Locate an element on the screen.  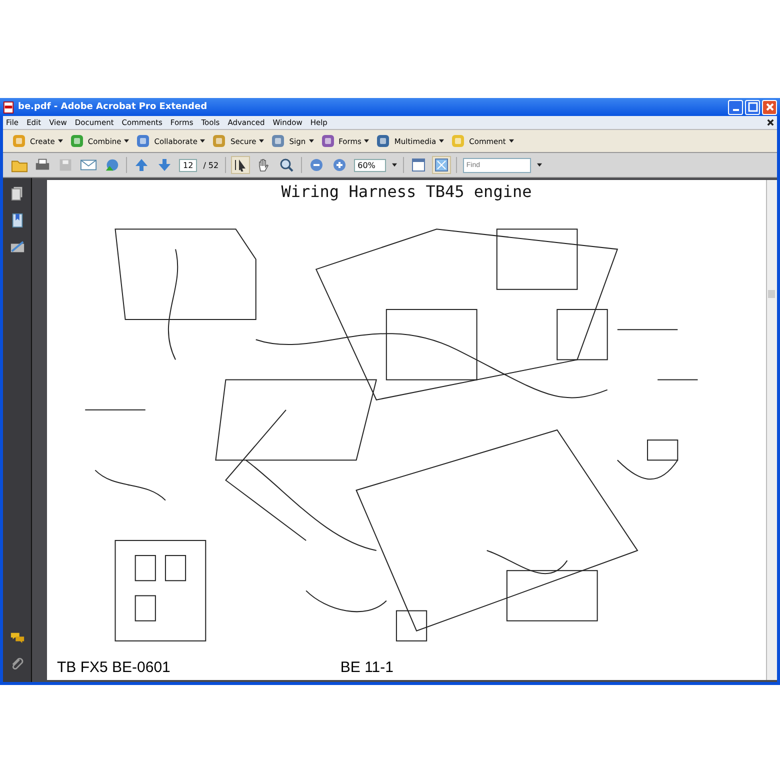
vertical-scrollbar is located at coordinates (771, 430).